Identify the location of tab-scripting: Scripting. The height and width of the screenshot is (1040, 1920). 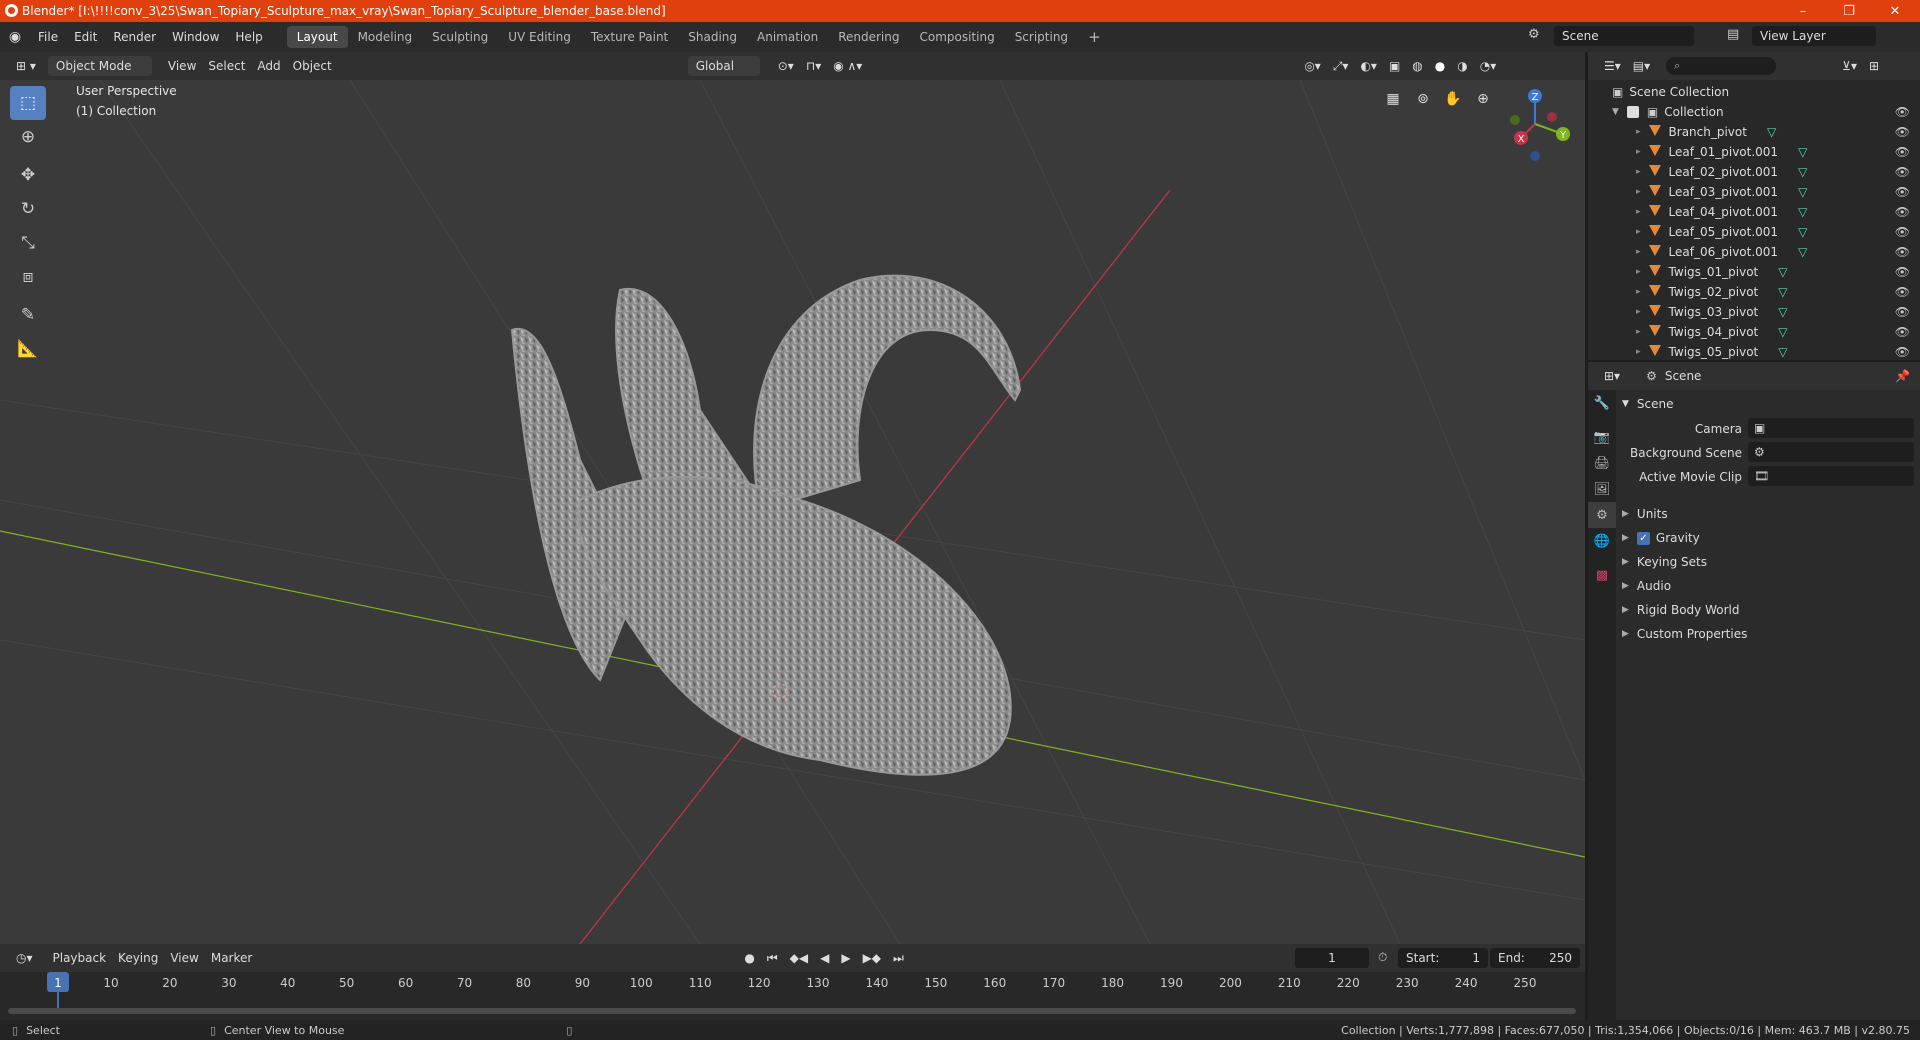
(1041, 37).